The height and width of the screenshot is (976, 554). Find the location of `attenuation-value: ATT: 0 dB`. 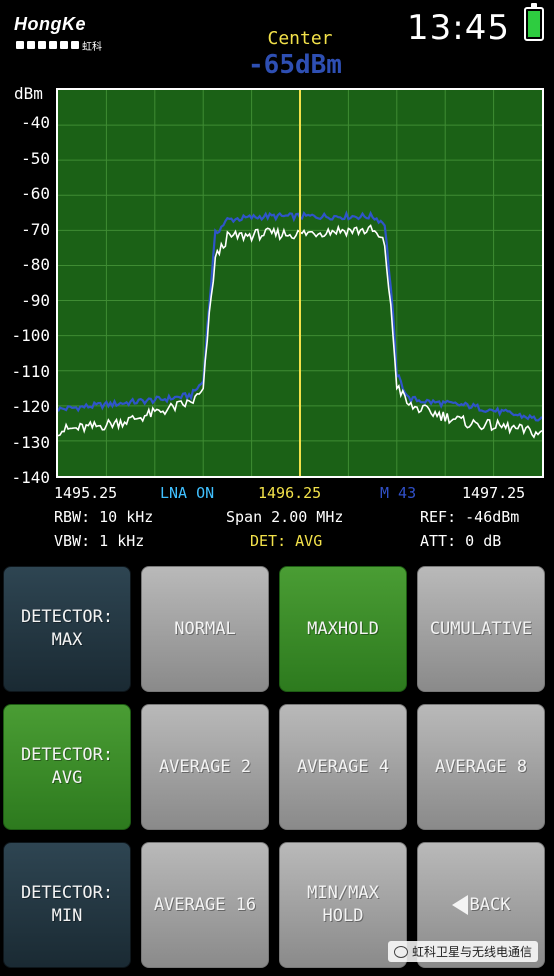

attenuation-value: ATT: 0 dB is located at coordinates (461, 541).